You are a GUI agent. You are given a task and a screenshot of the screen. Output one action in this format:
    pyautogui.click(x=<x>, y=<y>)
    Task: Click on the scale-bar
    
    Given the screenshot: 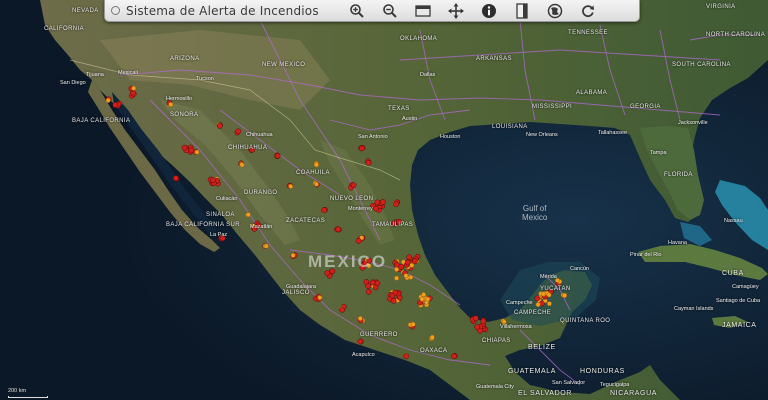 What is the action you would take?
    pyautogui.click(x=28, y=397)
    